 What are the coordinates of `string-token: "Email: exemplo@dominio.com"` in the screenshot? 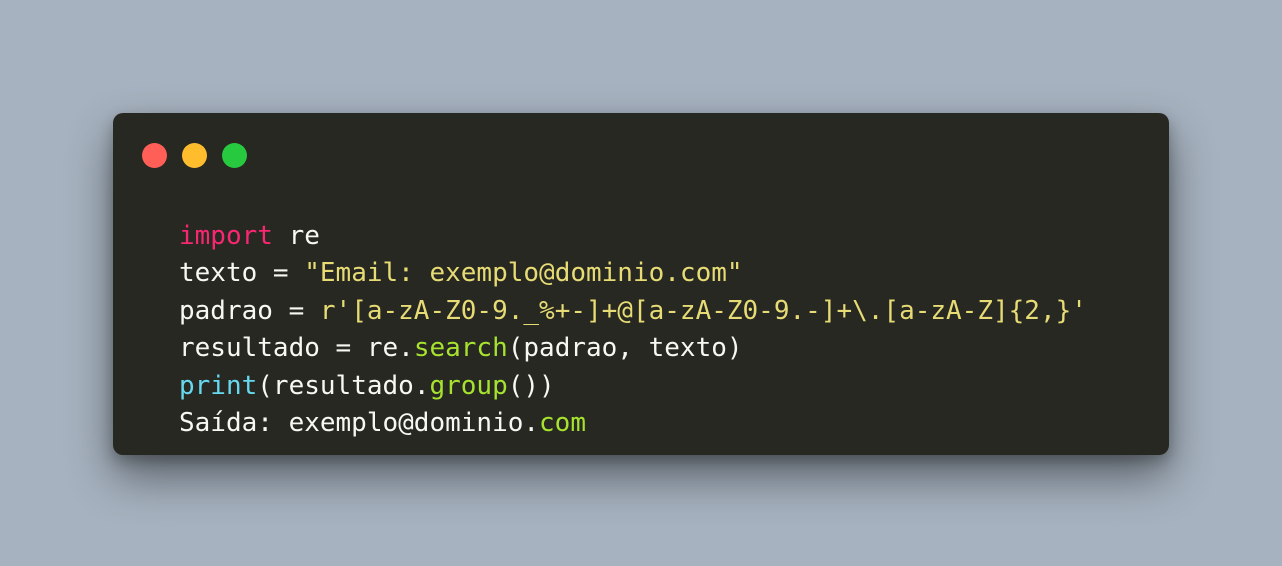 It's located at (523, 273).